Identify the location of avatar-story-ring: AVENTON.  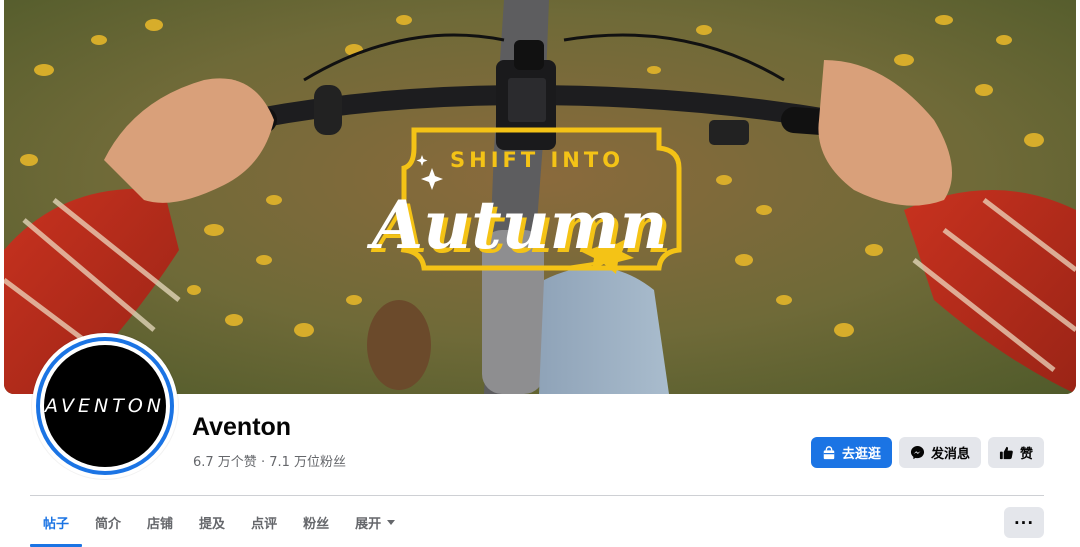
(105, 406).